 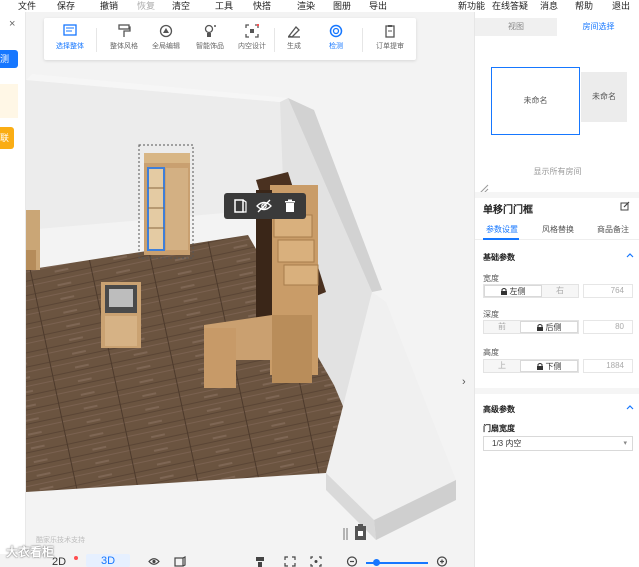 What do you see at coordinates (12, 24) in the screenshot?
I see `close-icon: ×` at bounding box center [12, 24].